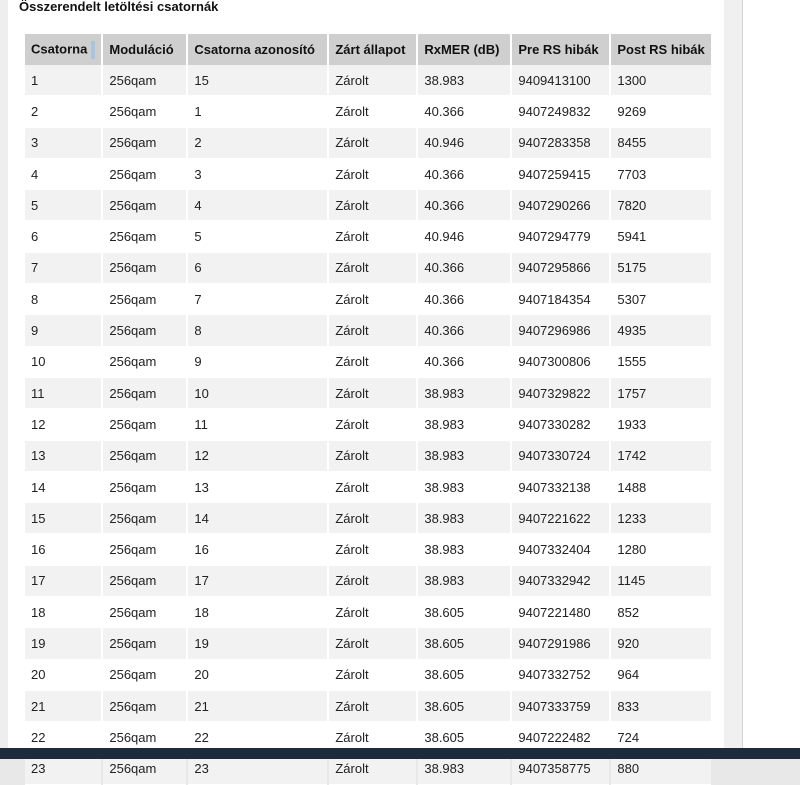 This screenshot has width=800, height=785. What do you see at coordinates (661, 49) in the screenshot?
I see `column-header-post-rs-errors: Post RS hibák` at bounding box center [661, 49].